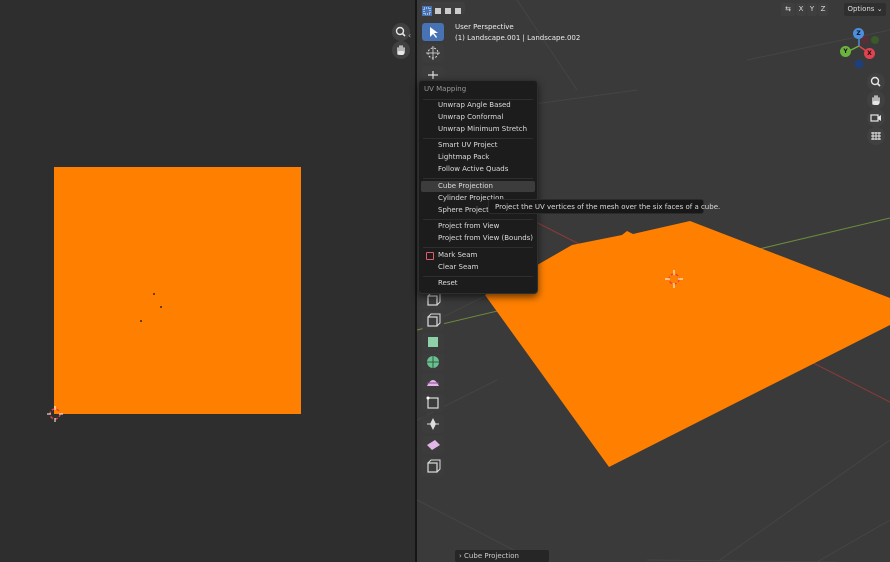  I want to click on menu-item-lightmap-pack: Lightmap Pack, so click(478, 157).